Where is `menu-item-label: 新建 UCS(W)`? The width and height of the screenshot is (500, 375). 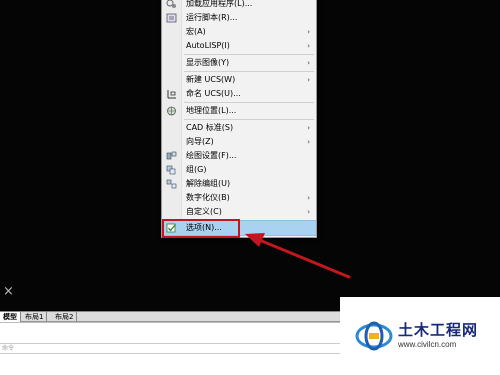 menu-item-label: 新建 UCS(W) is located at coordinates (211, 79).